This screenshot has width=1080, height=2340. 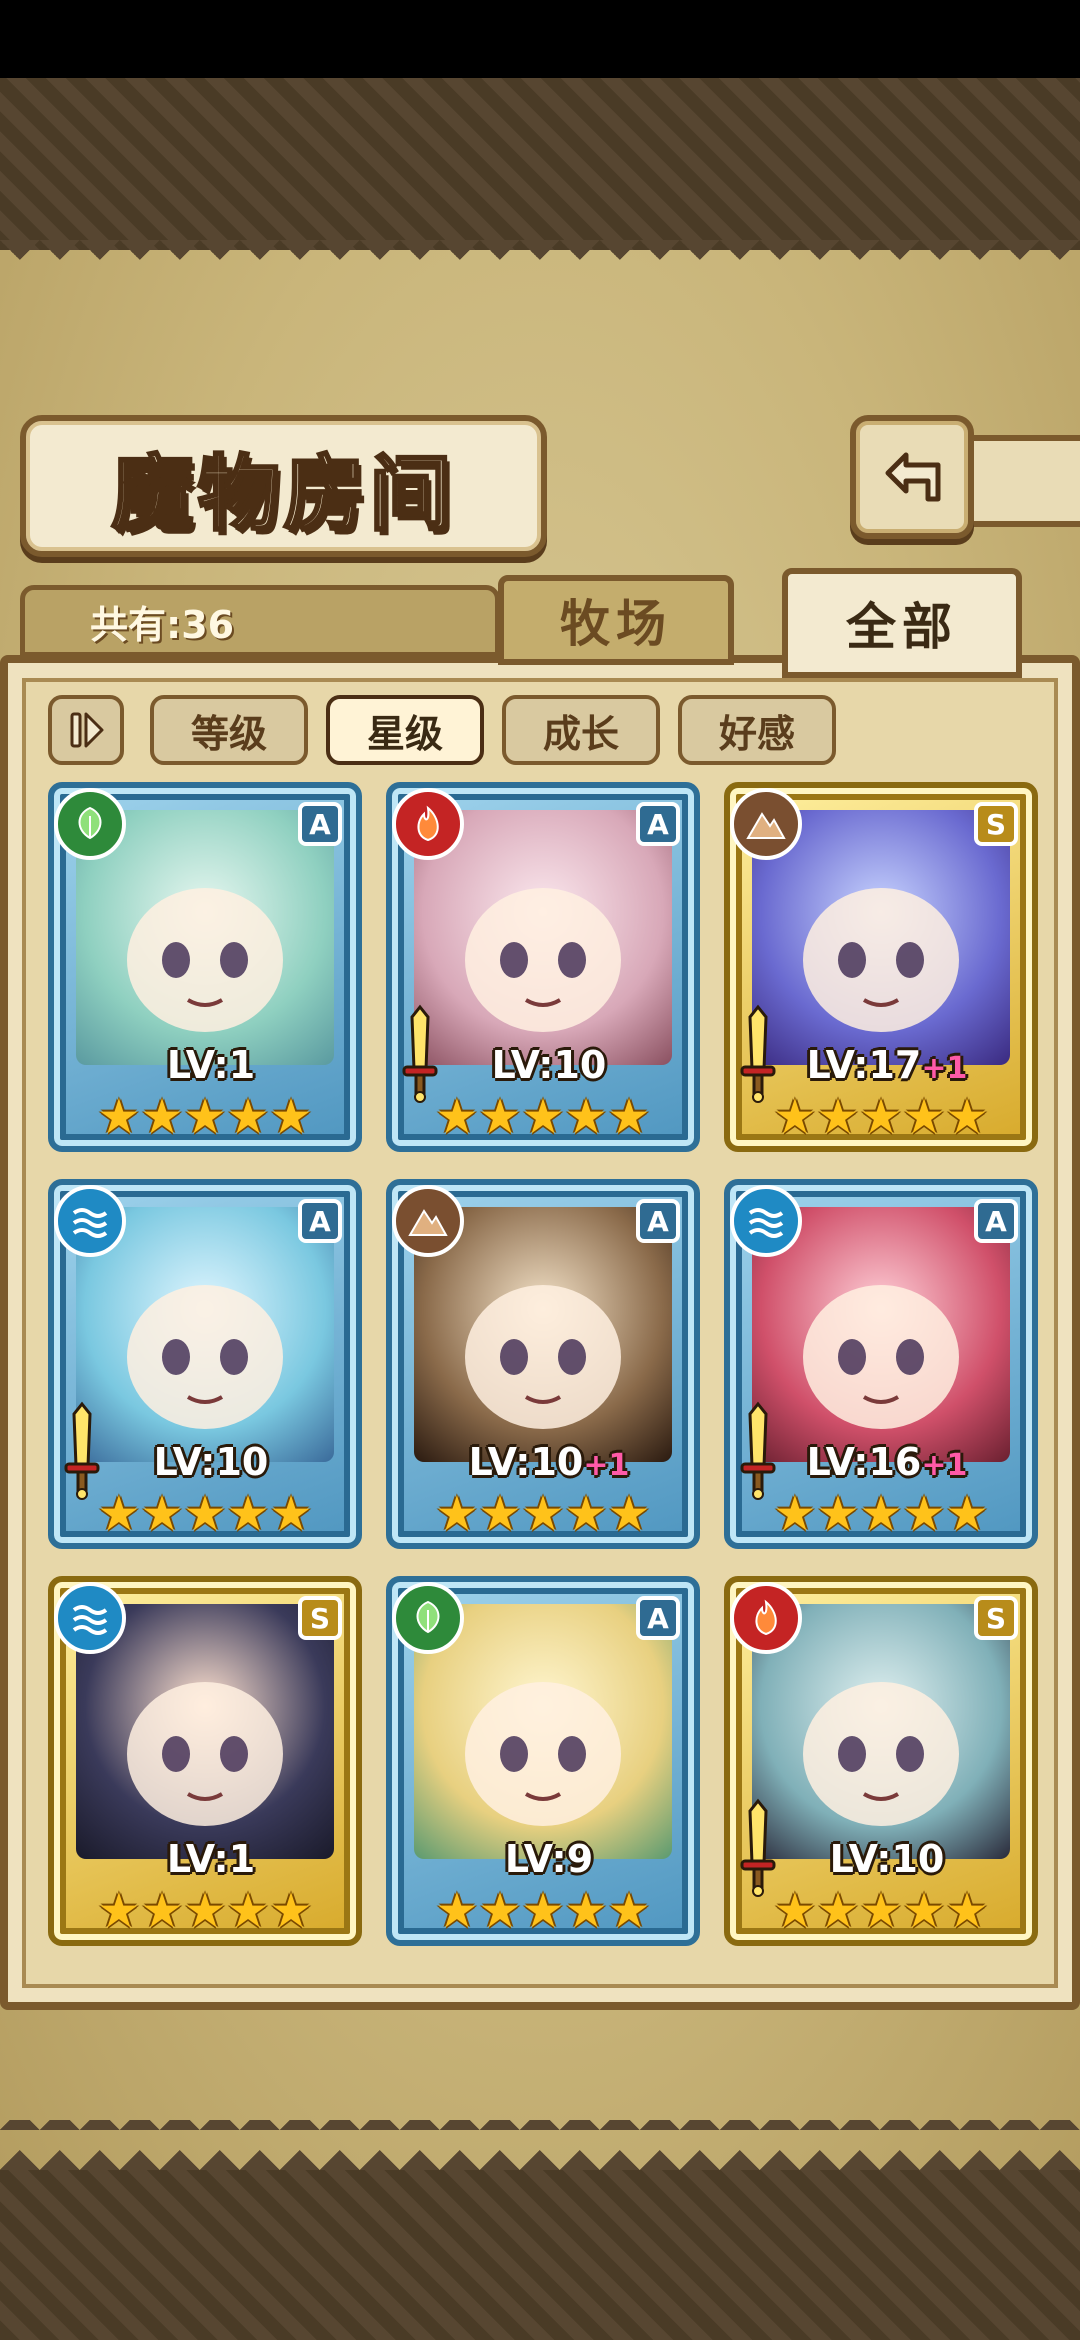 What do you see at coordinates (540, 2255) in the screenshot?
I see `map-background-bottom` at bounding box center [540, 2255].